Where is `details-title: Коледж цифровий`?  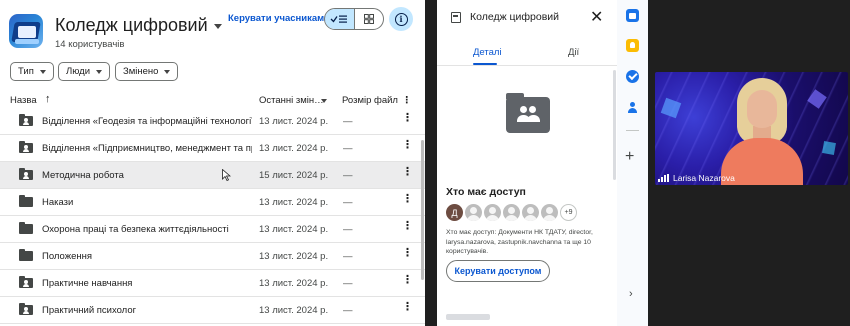 details-title: Коледж цифровий is located at coordinates (515, 17).